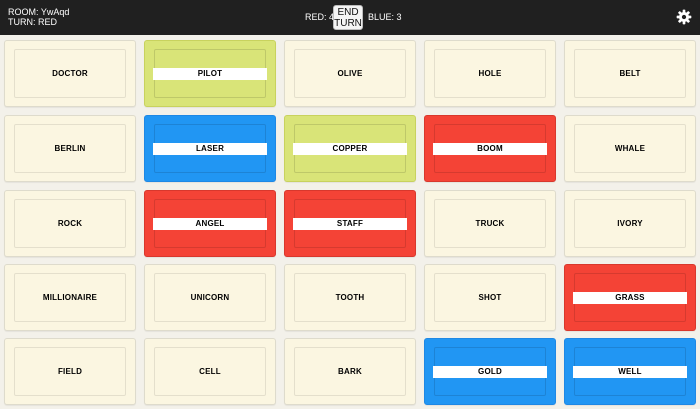 The height and width of the screenshot is (409, 700). I want to click on word-card: LASER, so click(210, 148).